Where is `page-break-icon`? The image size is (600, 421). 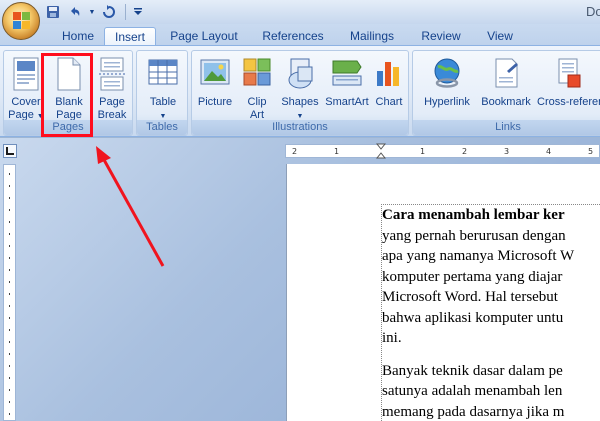
page-break-icon is located at coordinates (112, 75).